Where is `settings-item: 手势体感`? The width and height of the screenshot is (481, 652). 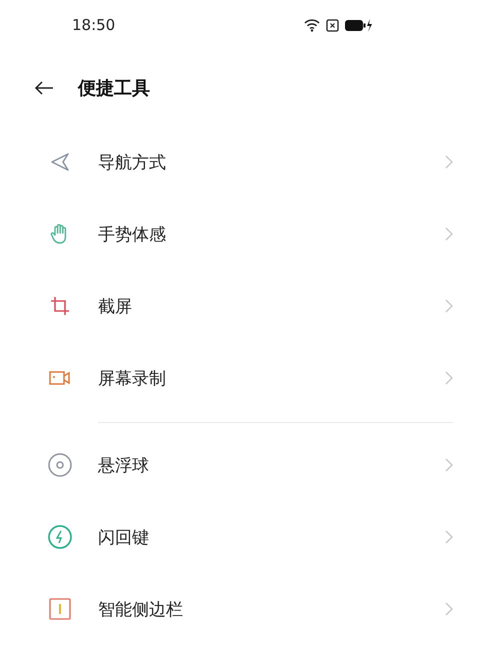
settings-item: 手势体感 is located at coordinates (271, 234).